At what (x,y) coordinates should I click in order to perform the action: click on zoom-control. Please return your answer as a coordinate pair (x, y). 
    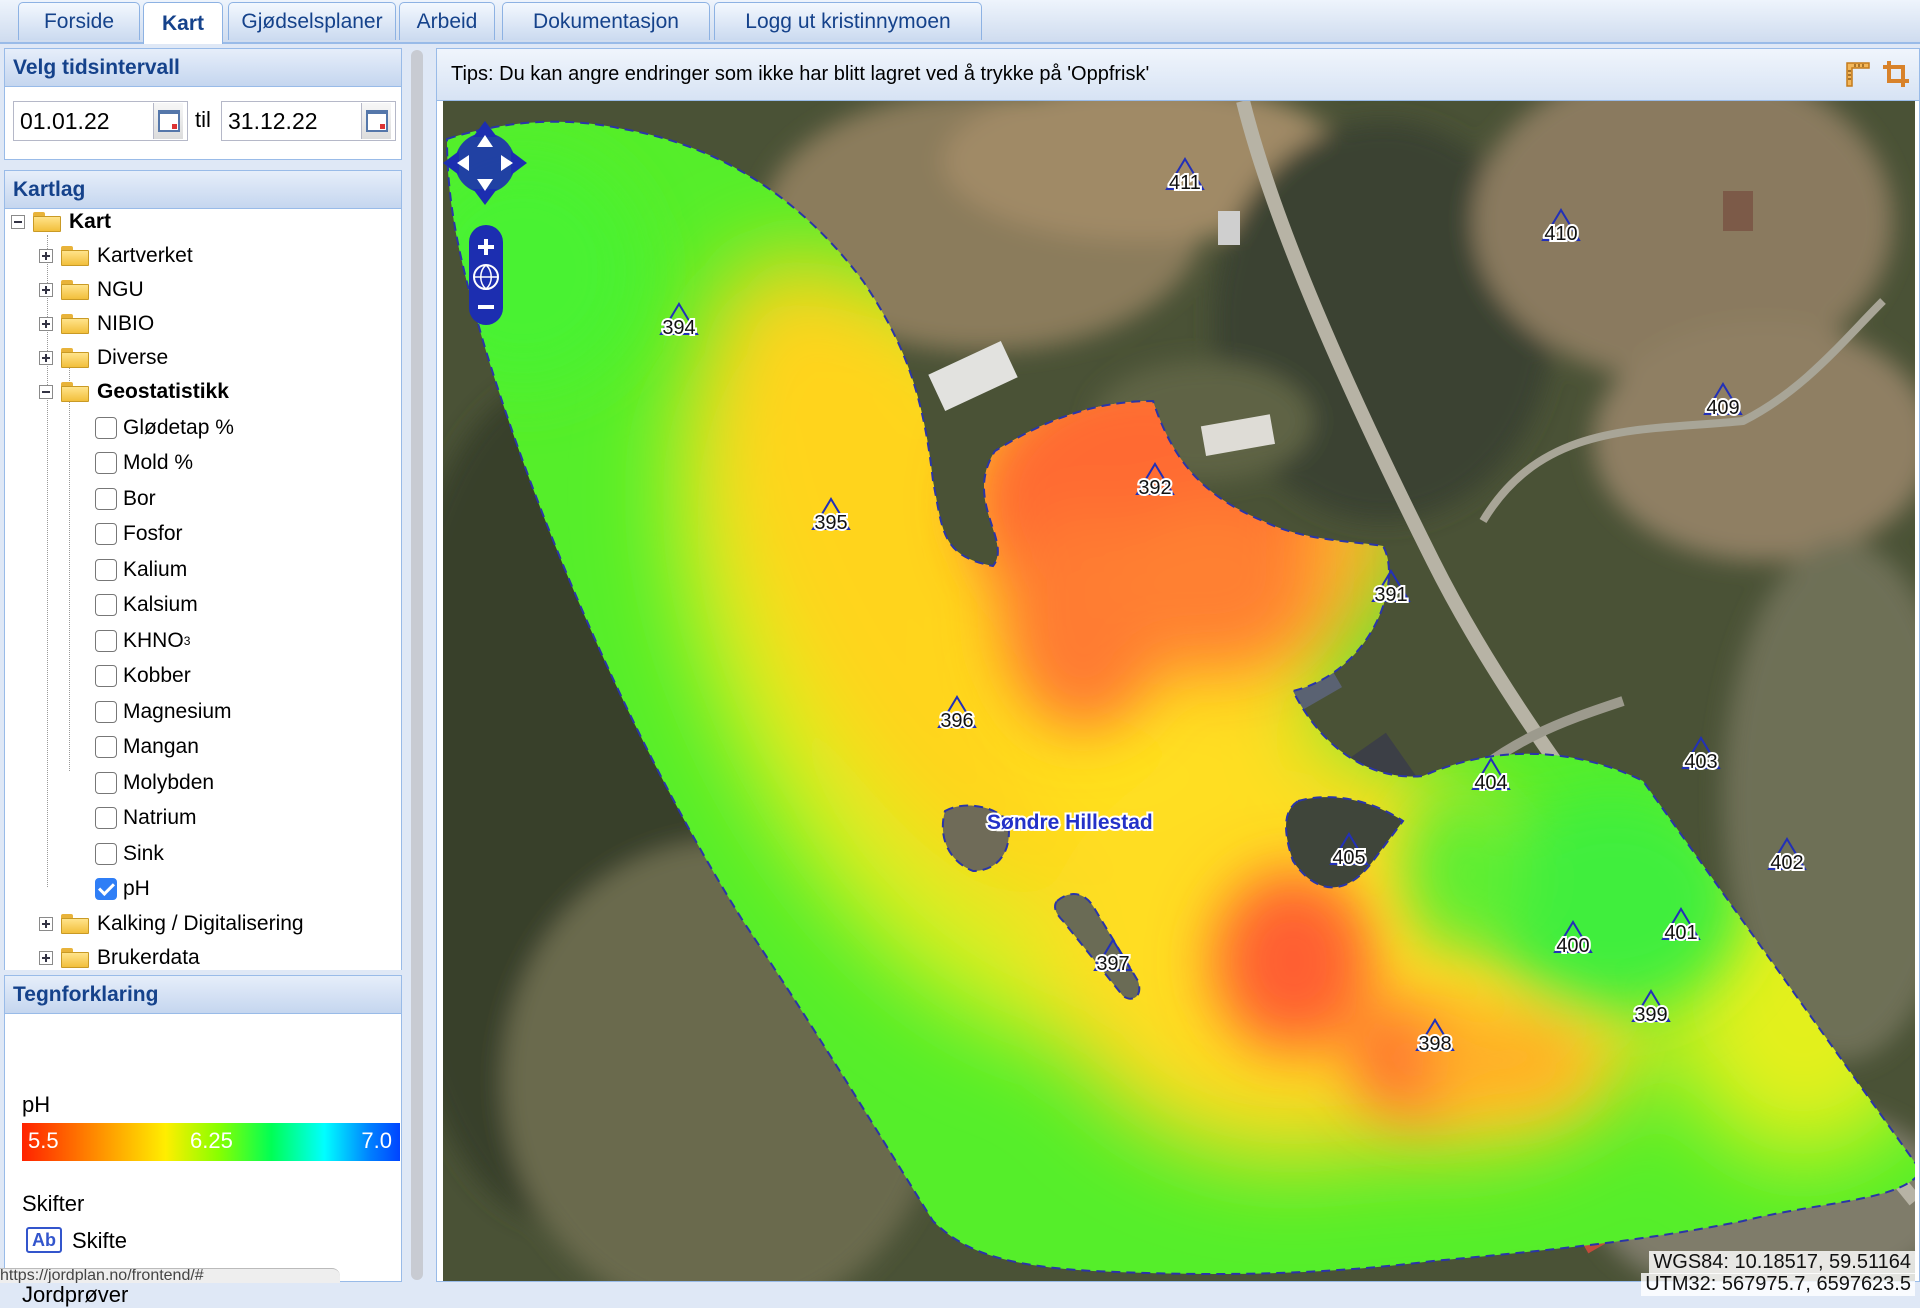
    Looking at the image, I should click on (486, 275).